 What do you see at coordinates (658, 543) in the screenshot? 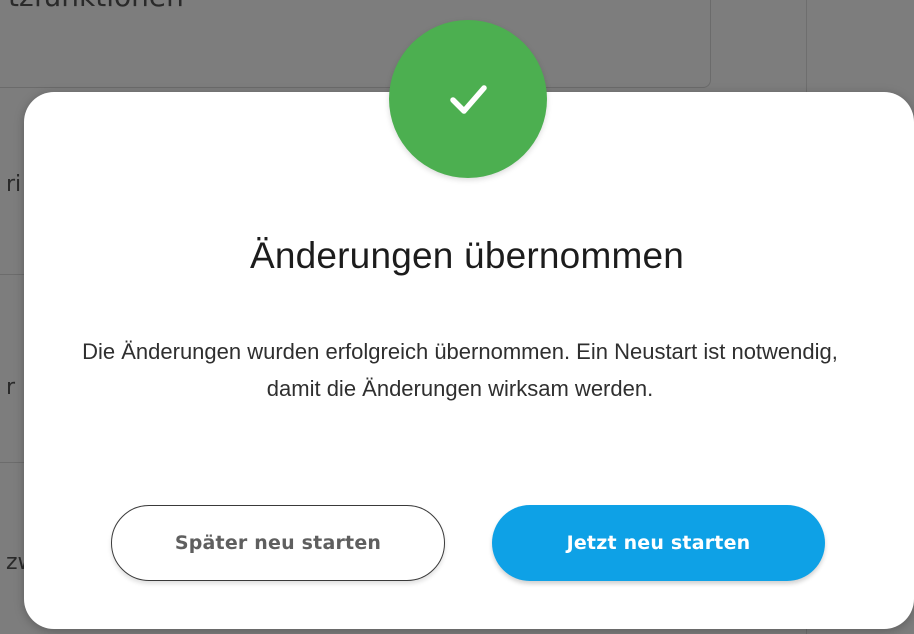
I see `restart-now-button: Jetzt neu starten` at bounding box center [658, 543].